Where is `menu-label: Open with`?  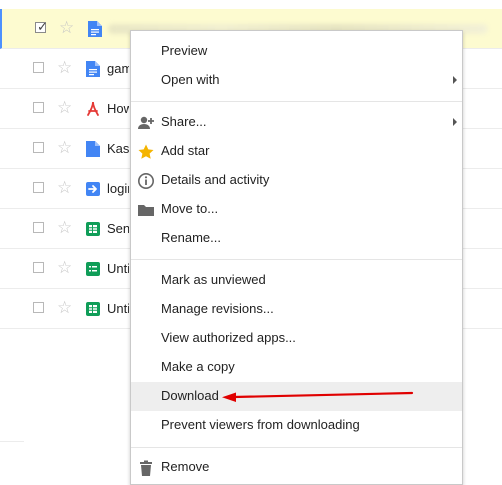 menu-label: Open with is located at coordinates (190, 79).